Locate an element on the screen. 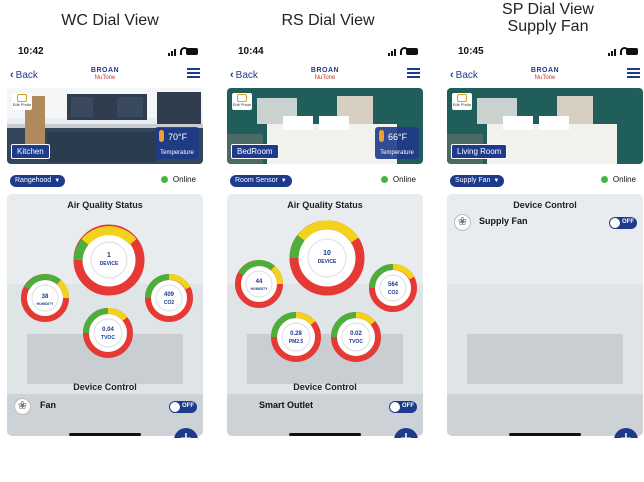  caption-sp: SP Dial View Supply Fan is located at coordinates (548, 18).